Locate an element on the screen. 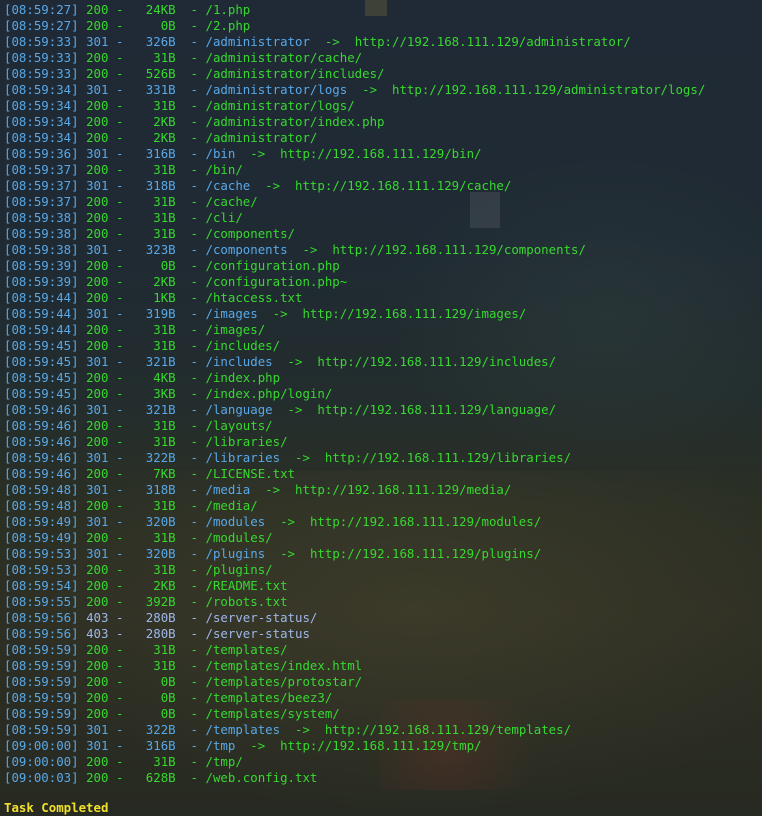 This screenshot has height=816, width=762. scan-result-line: [08:59:37] 200 - 31B - /cache/ is located at coordinates (381, 202).